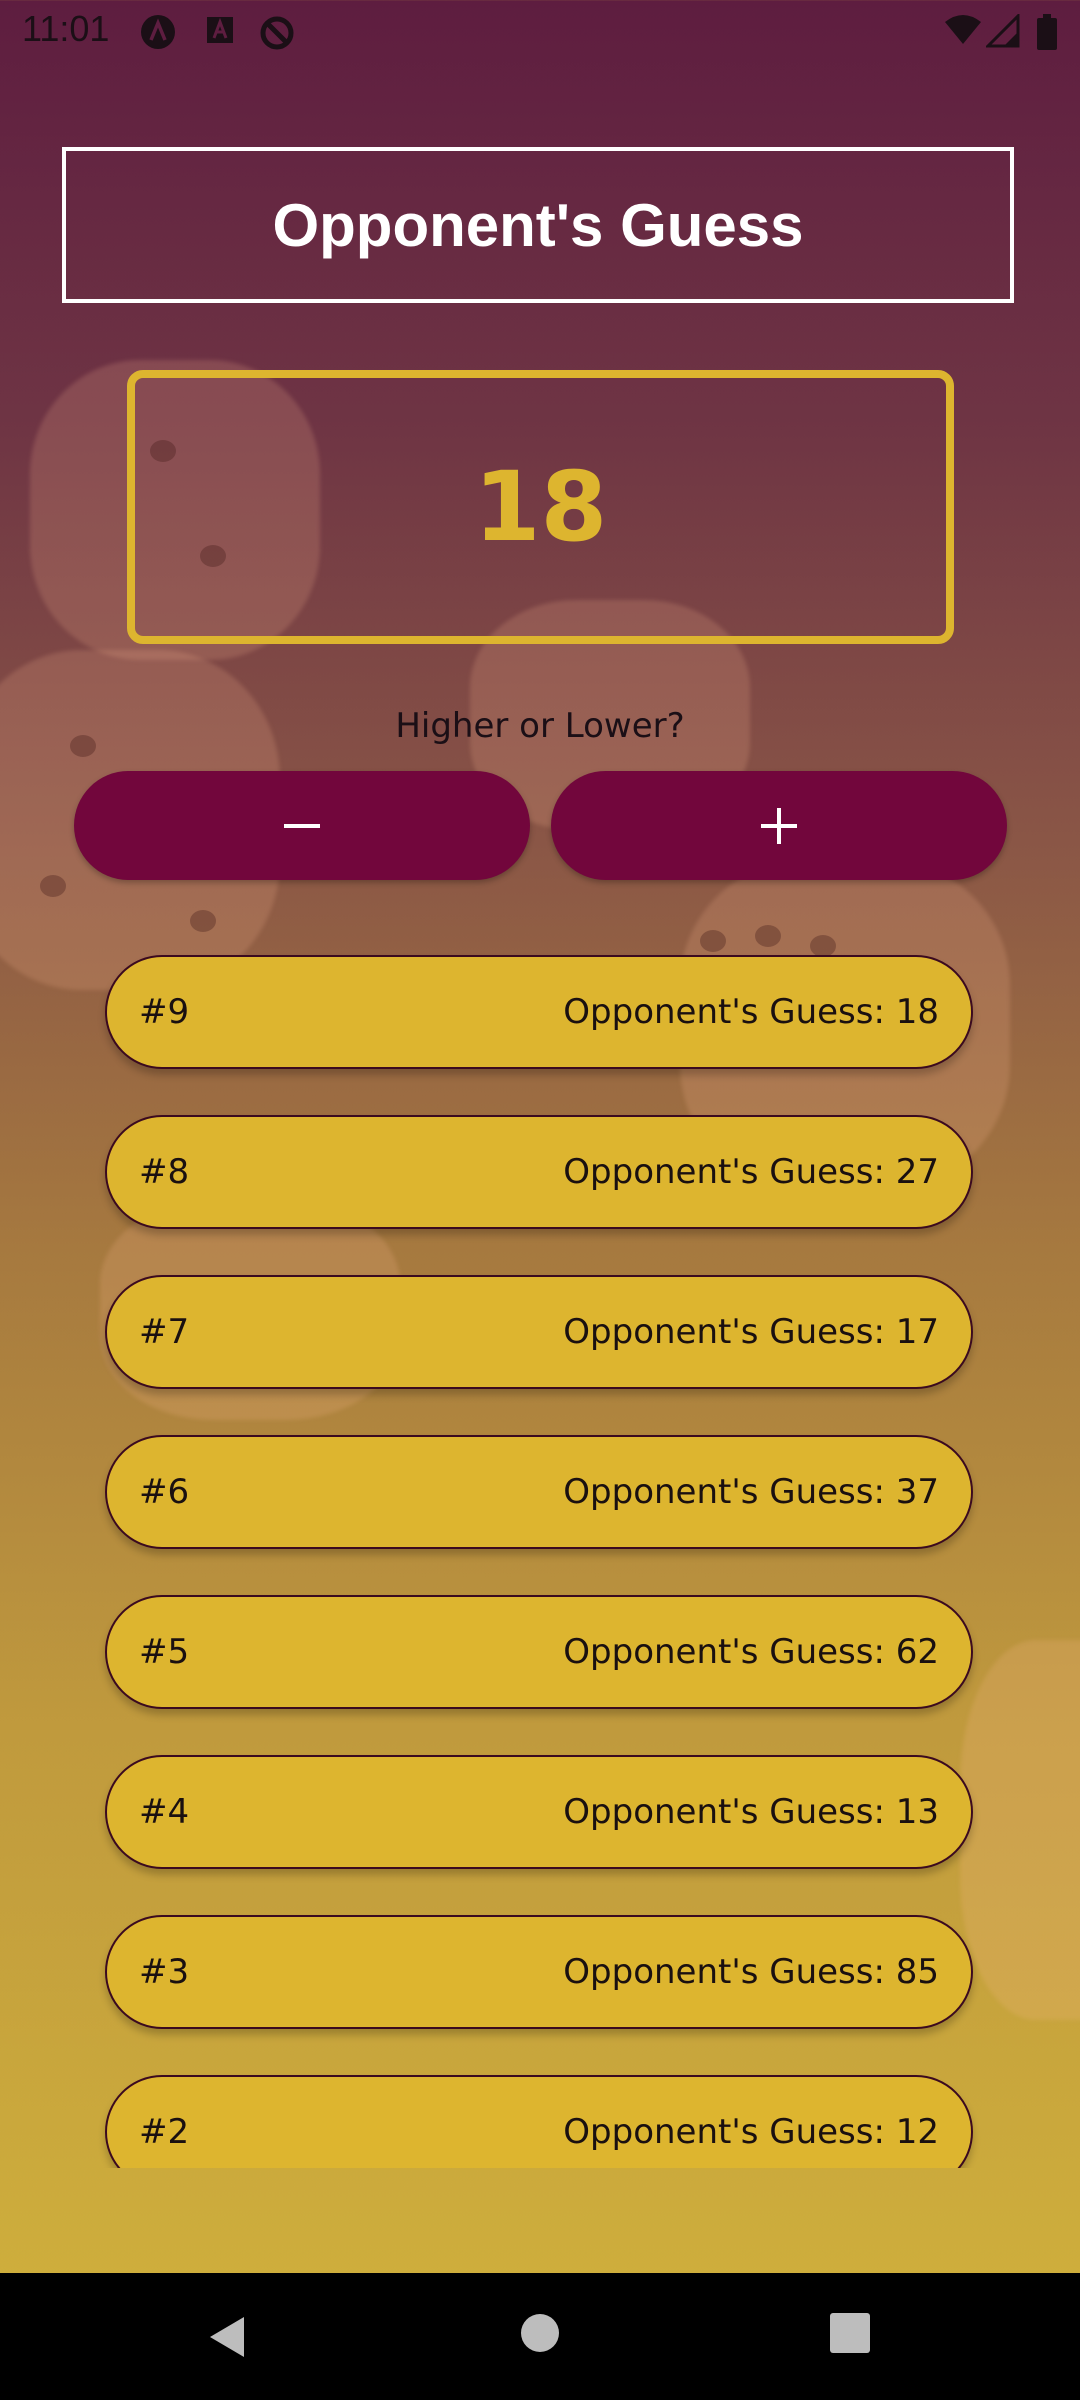 The image size is (1080, 2400). What do you see at coordinates (751, 1332) in the screenshot?
I see `guess-value: Opponent's Guess: 17` at bounding box center [751, 1332].